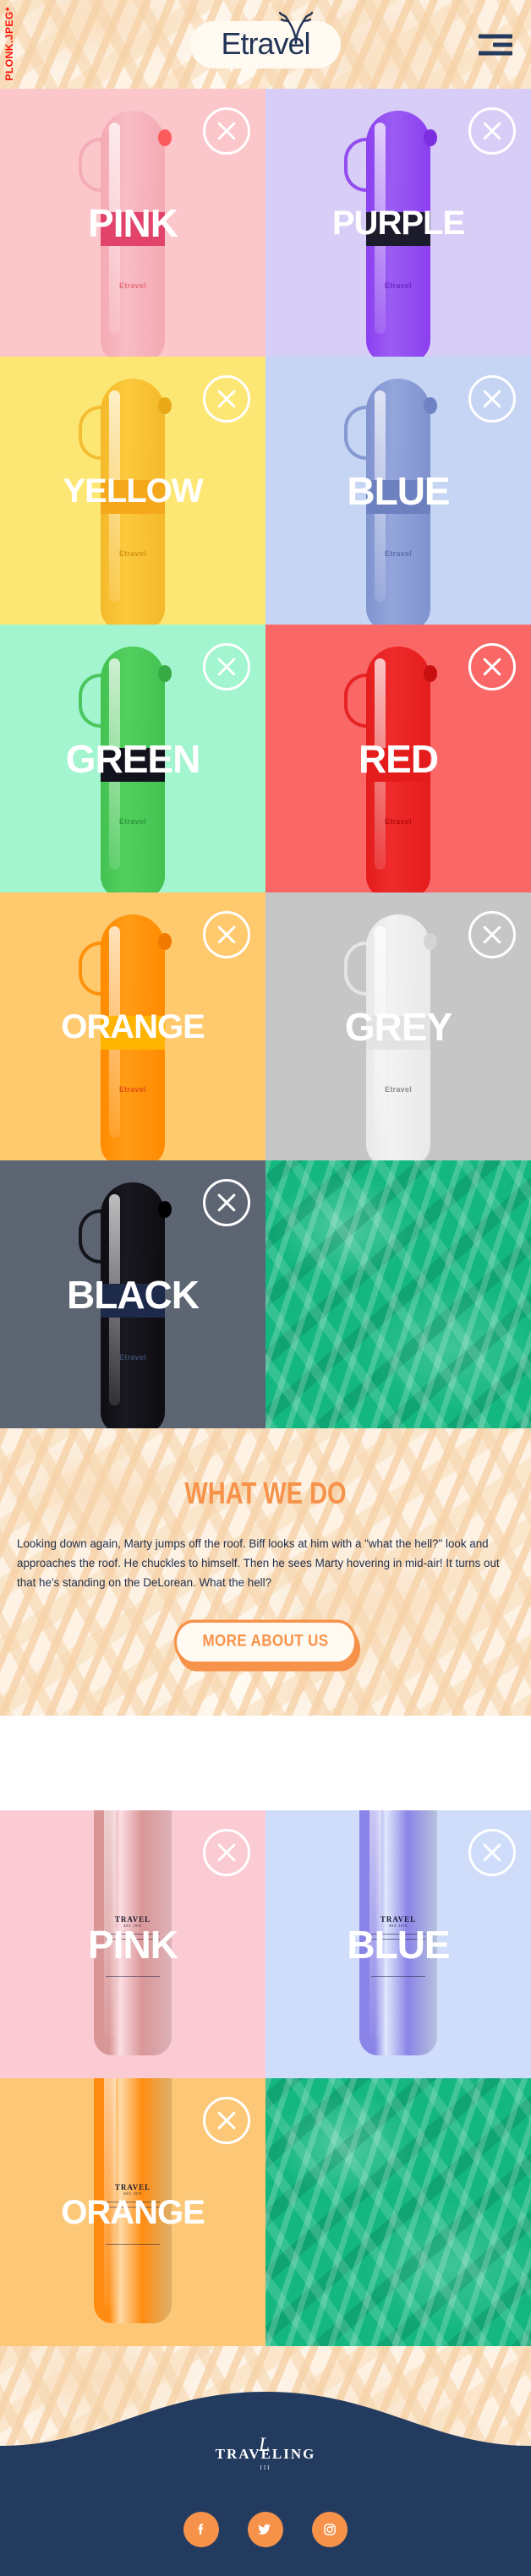 The width and height of the screenshot is (531, 2576). I want to click on footer-logo-subtext: III, so click(265, 2468).